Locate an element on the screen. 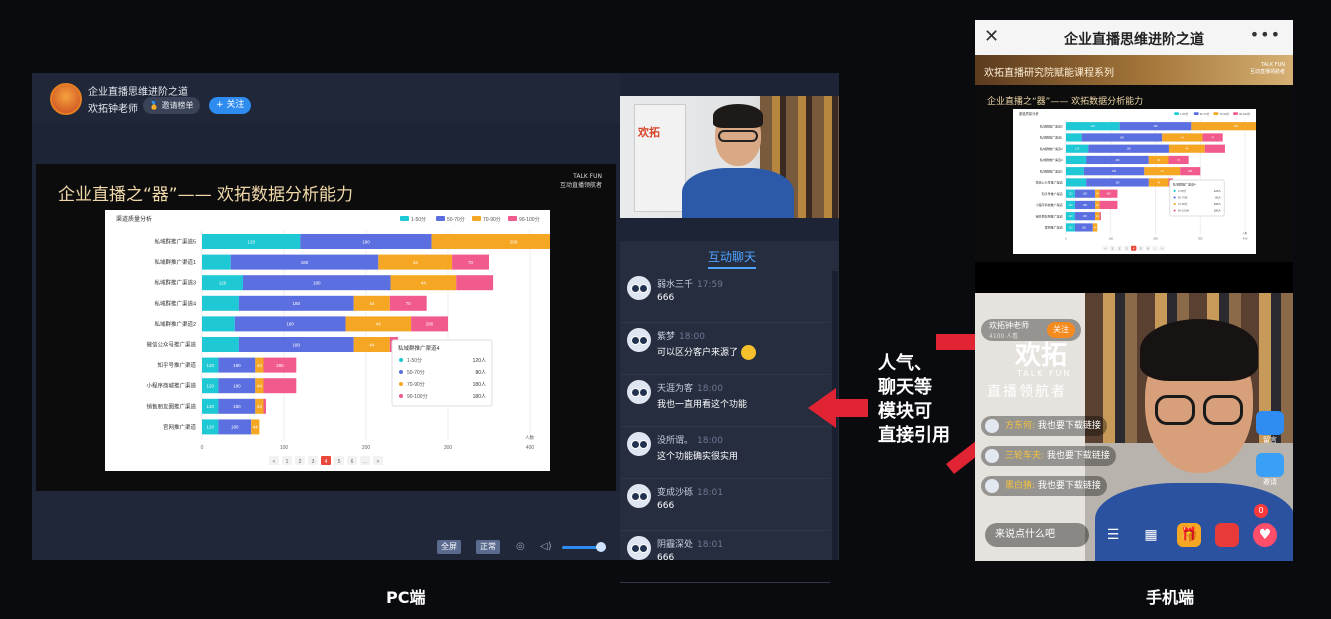  emoji-icon is located at coordinates (749, 352).